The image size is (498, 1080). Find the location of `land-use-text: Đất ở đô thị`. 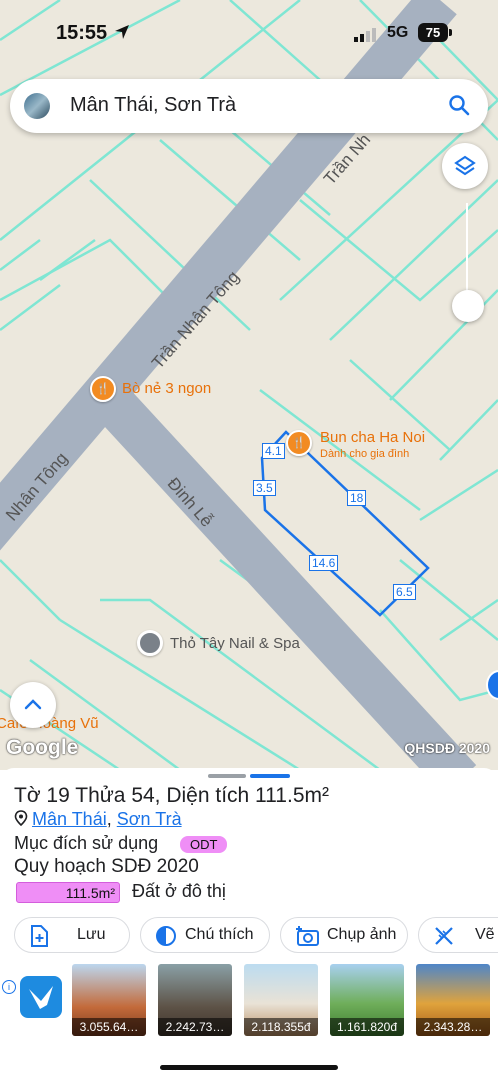

land-use-text: Đất ở đô thị is located at coordinates (179, 891).